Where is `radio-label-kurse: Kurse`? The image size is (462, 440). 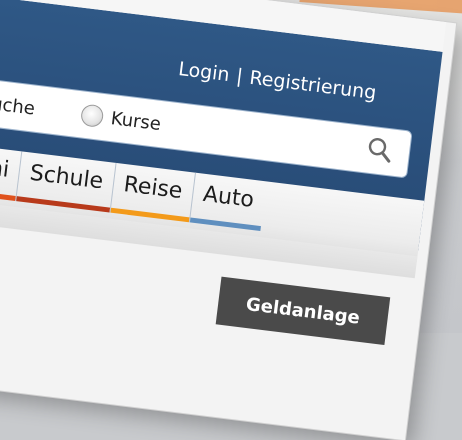 radio-label-kurse: Kurse is located at coordinates (136, 121).